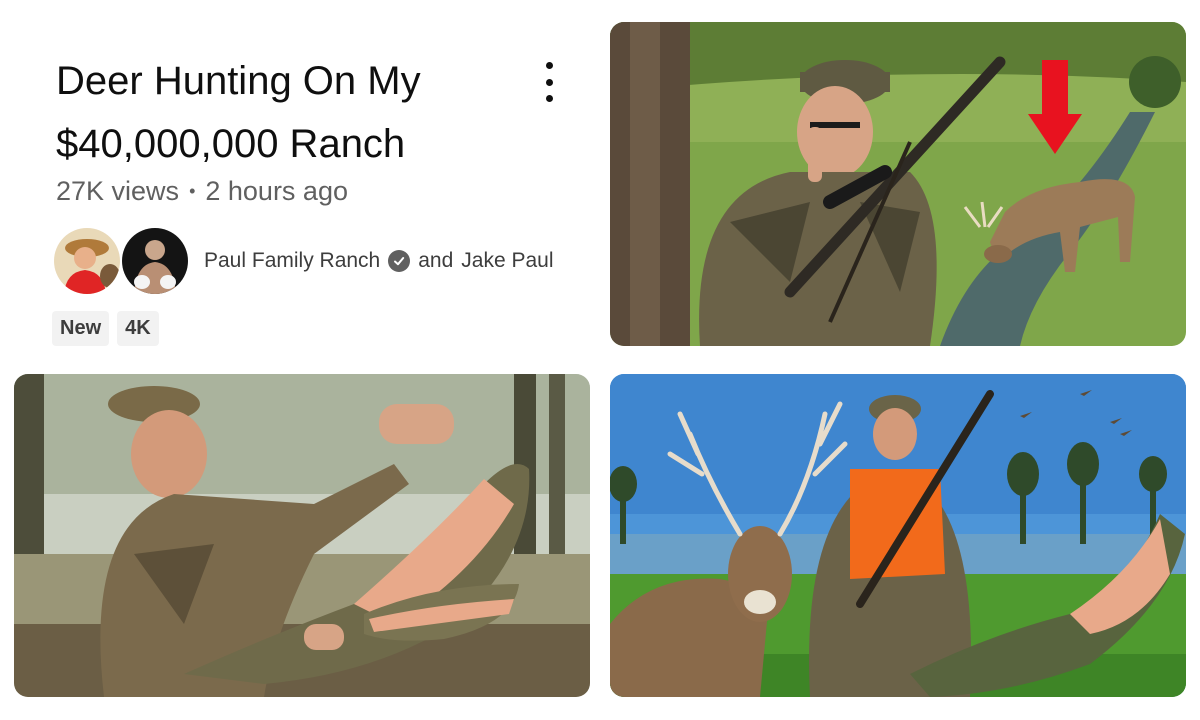 The width and height of the screenshot is (1200, 720). Describe the element at coordinates (138, 328) in the screenshot. I see `4k-badge: 4K` at that location.